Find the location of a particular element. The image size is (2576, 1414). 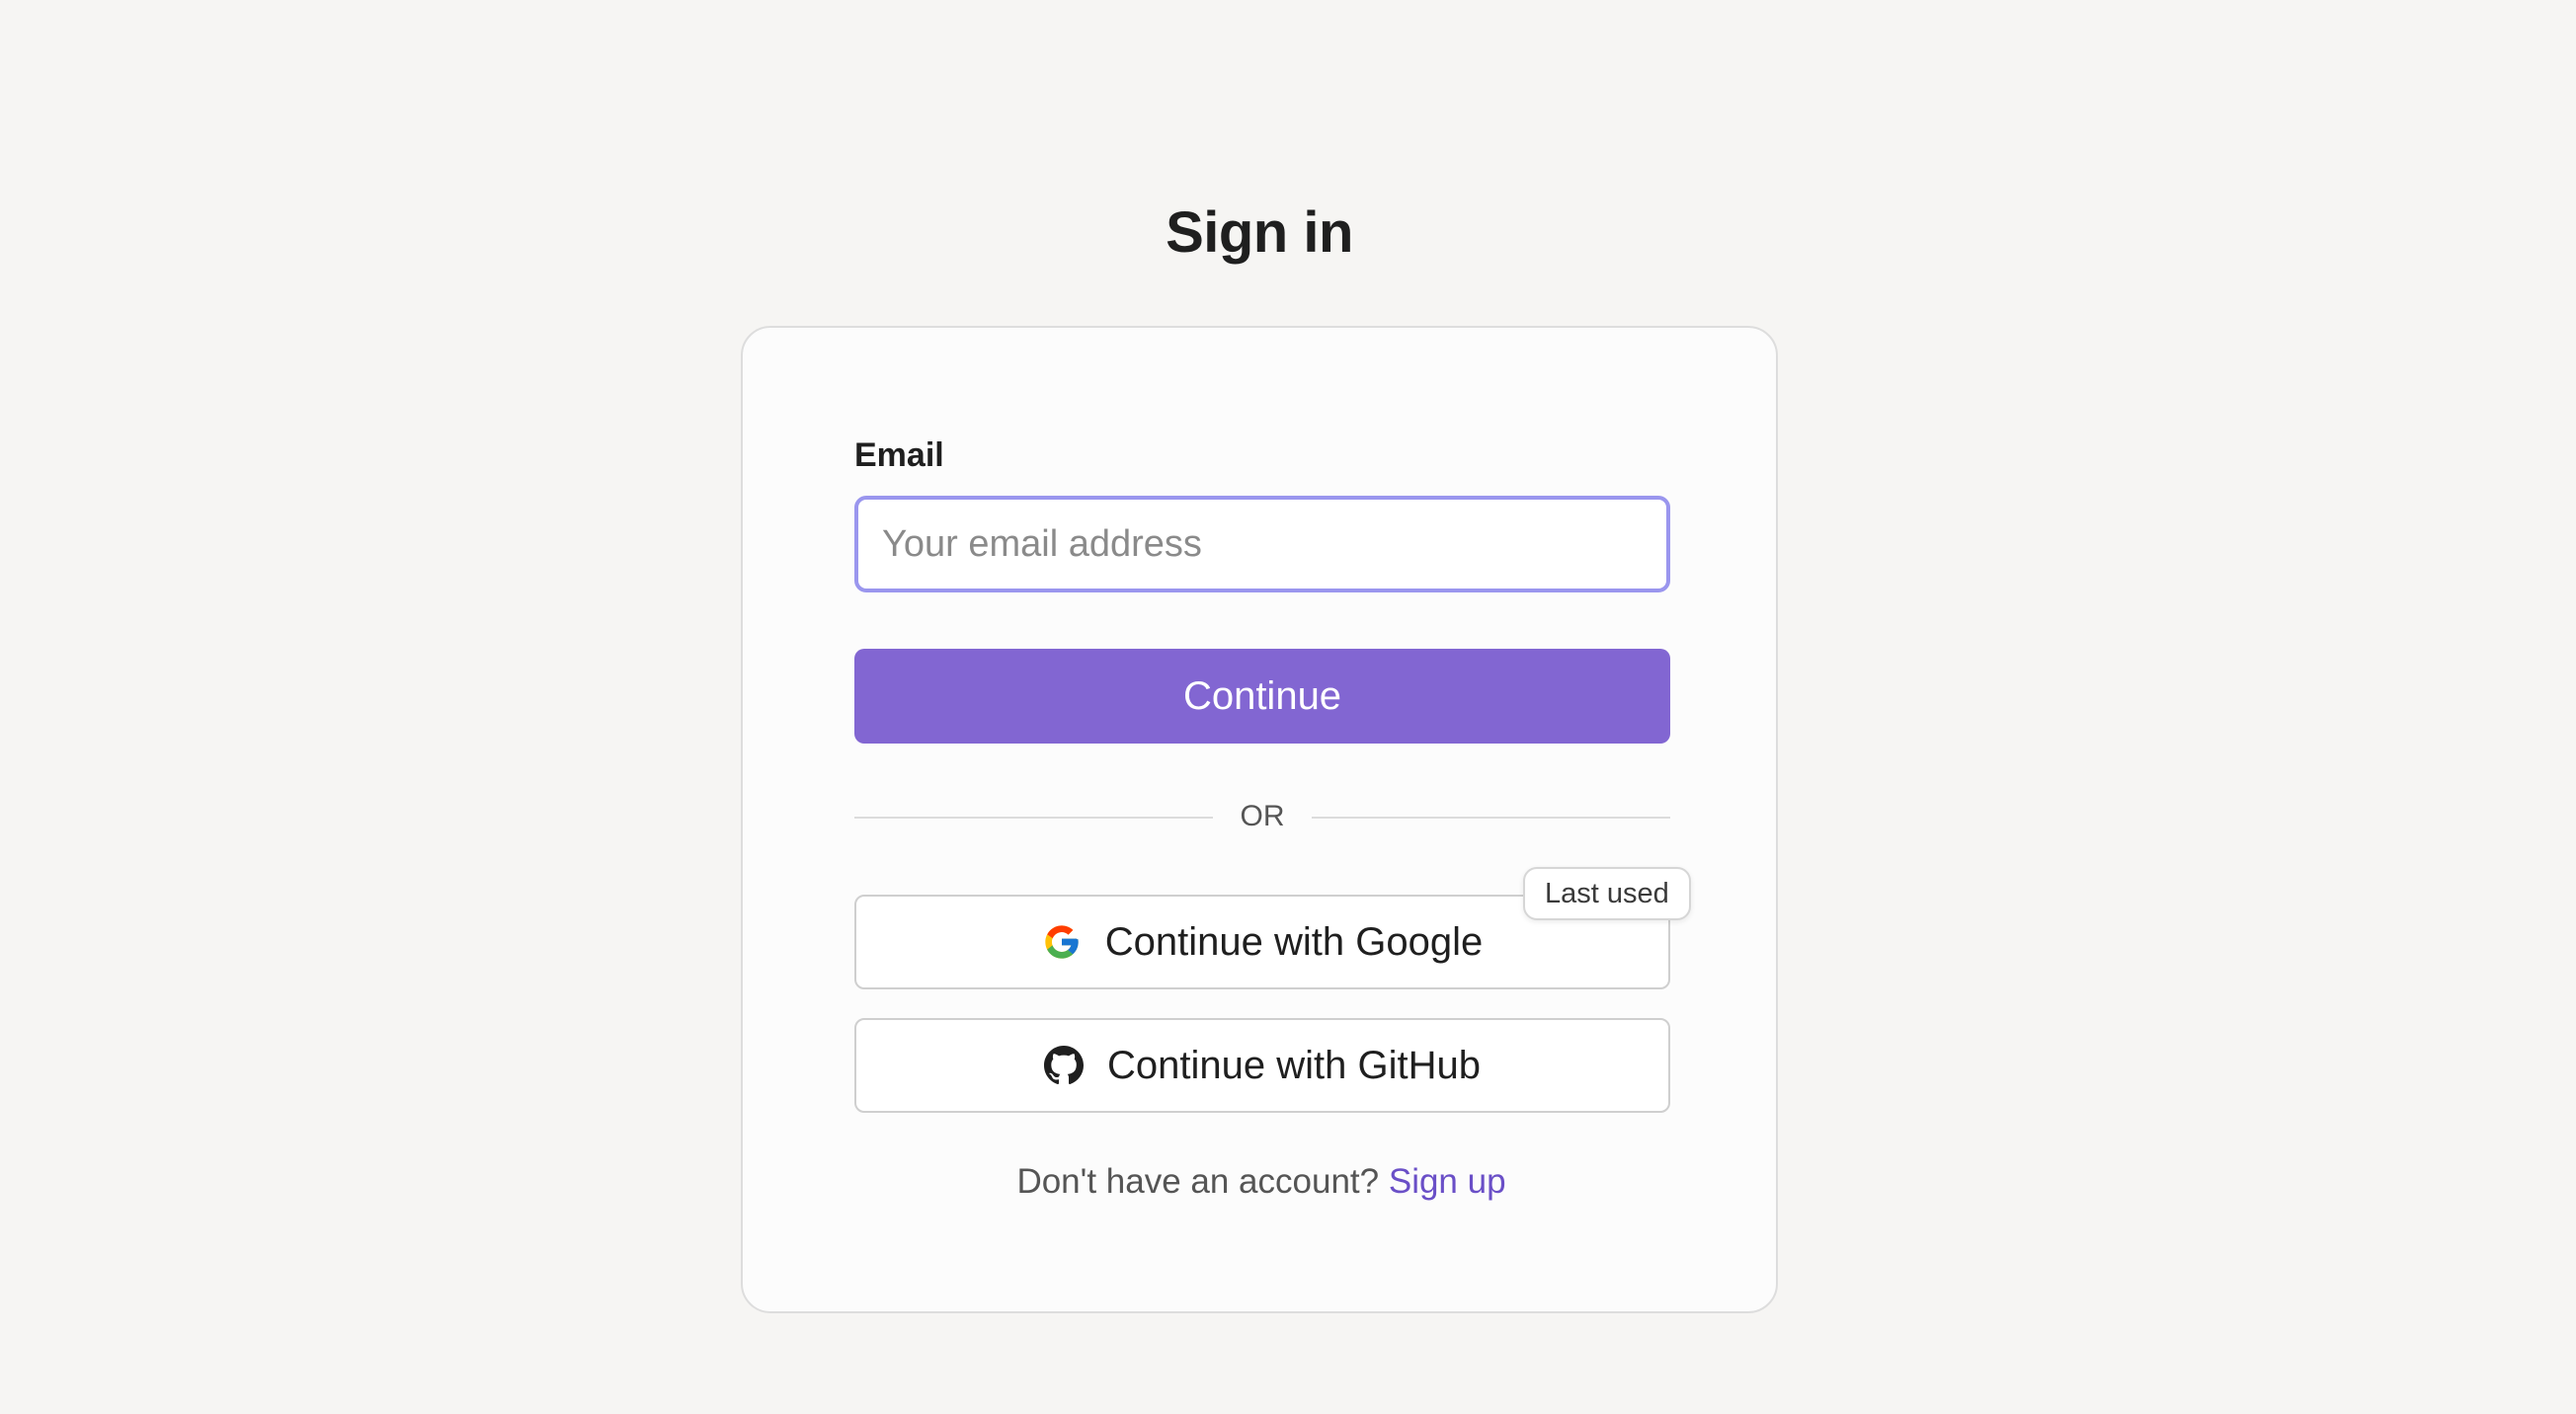

divider-text: OR is located at coordinates (1262, 816).